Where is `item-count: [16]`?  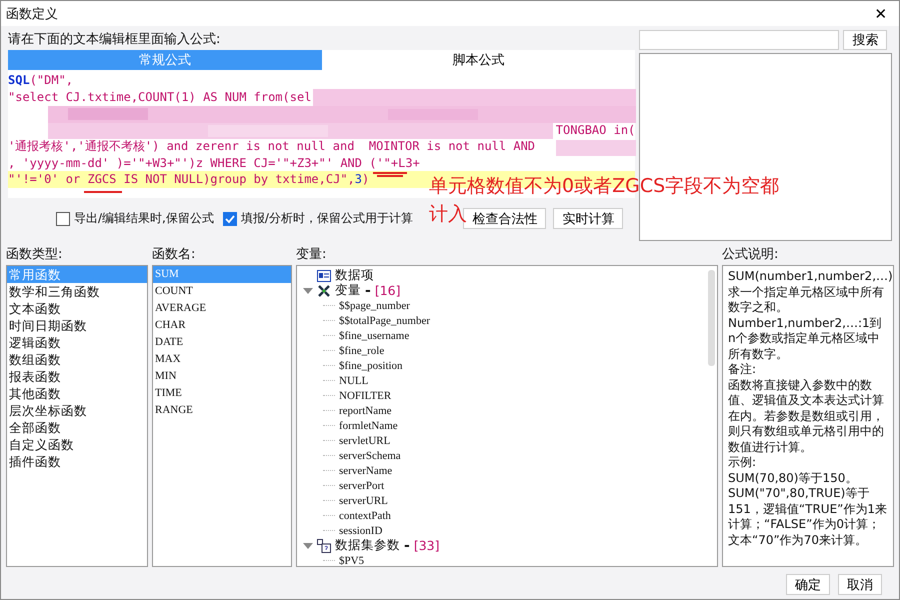 item-count: [16] is located at coordinates (387, 290).